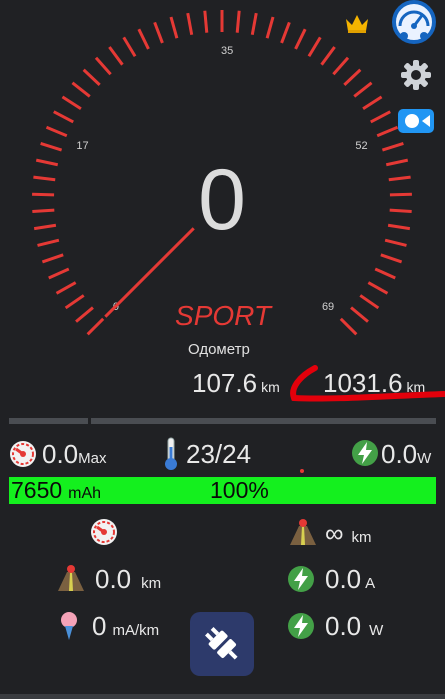 Image resolution: width=445 pixels, height=699 pixels. I want to click on consumption-value: 0, so click(99, 626).